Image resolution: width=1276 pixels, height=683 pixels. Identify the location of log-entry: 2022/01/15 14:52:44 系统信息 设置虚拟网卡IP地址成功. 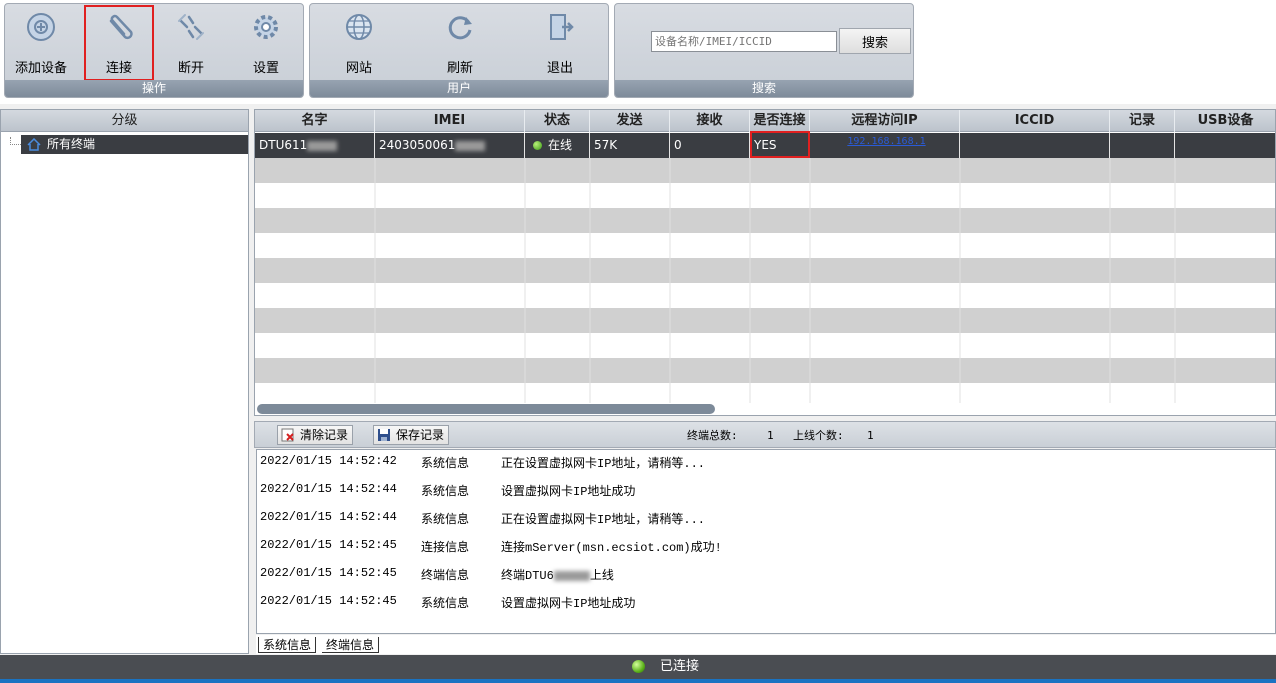
(757, 491).